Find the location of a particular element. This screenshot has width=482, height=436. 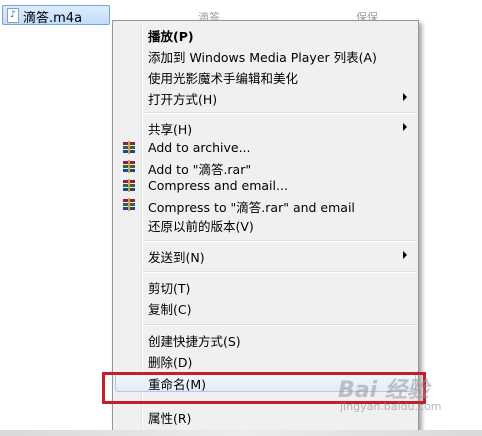

menu-item-share: 共享(H) is located at coordinates (265, 127).